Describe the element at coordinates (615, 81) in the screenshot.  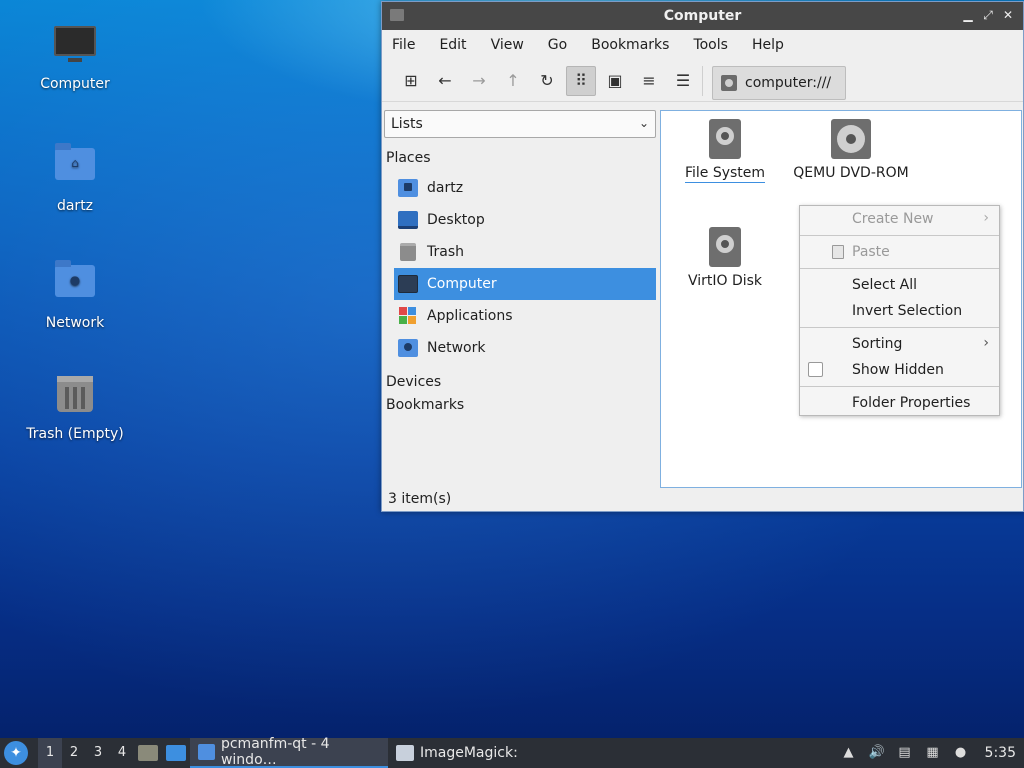
I see `thumbnail-view-icon: ▣` at that location.